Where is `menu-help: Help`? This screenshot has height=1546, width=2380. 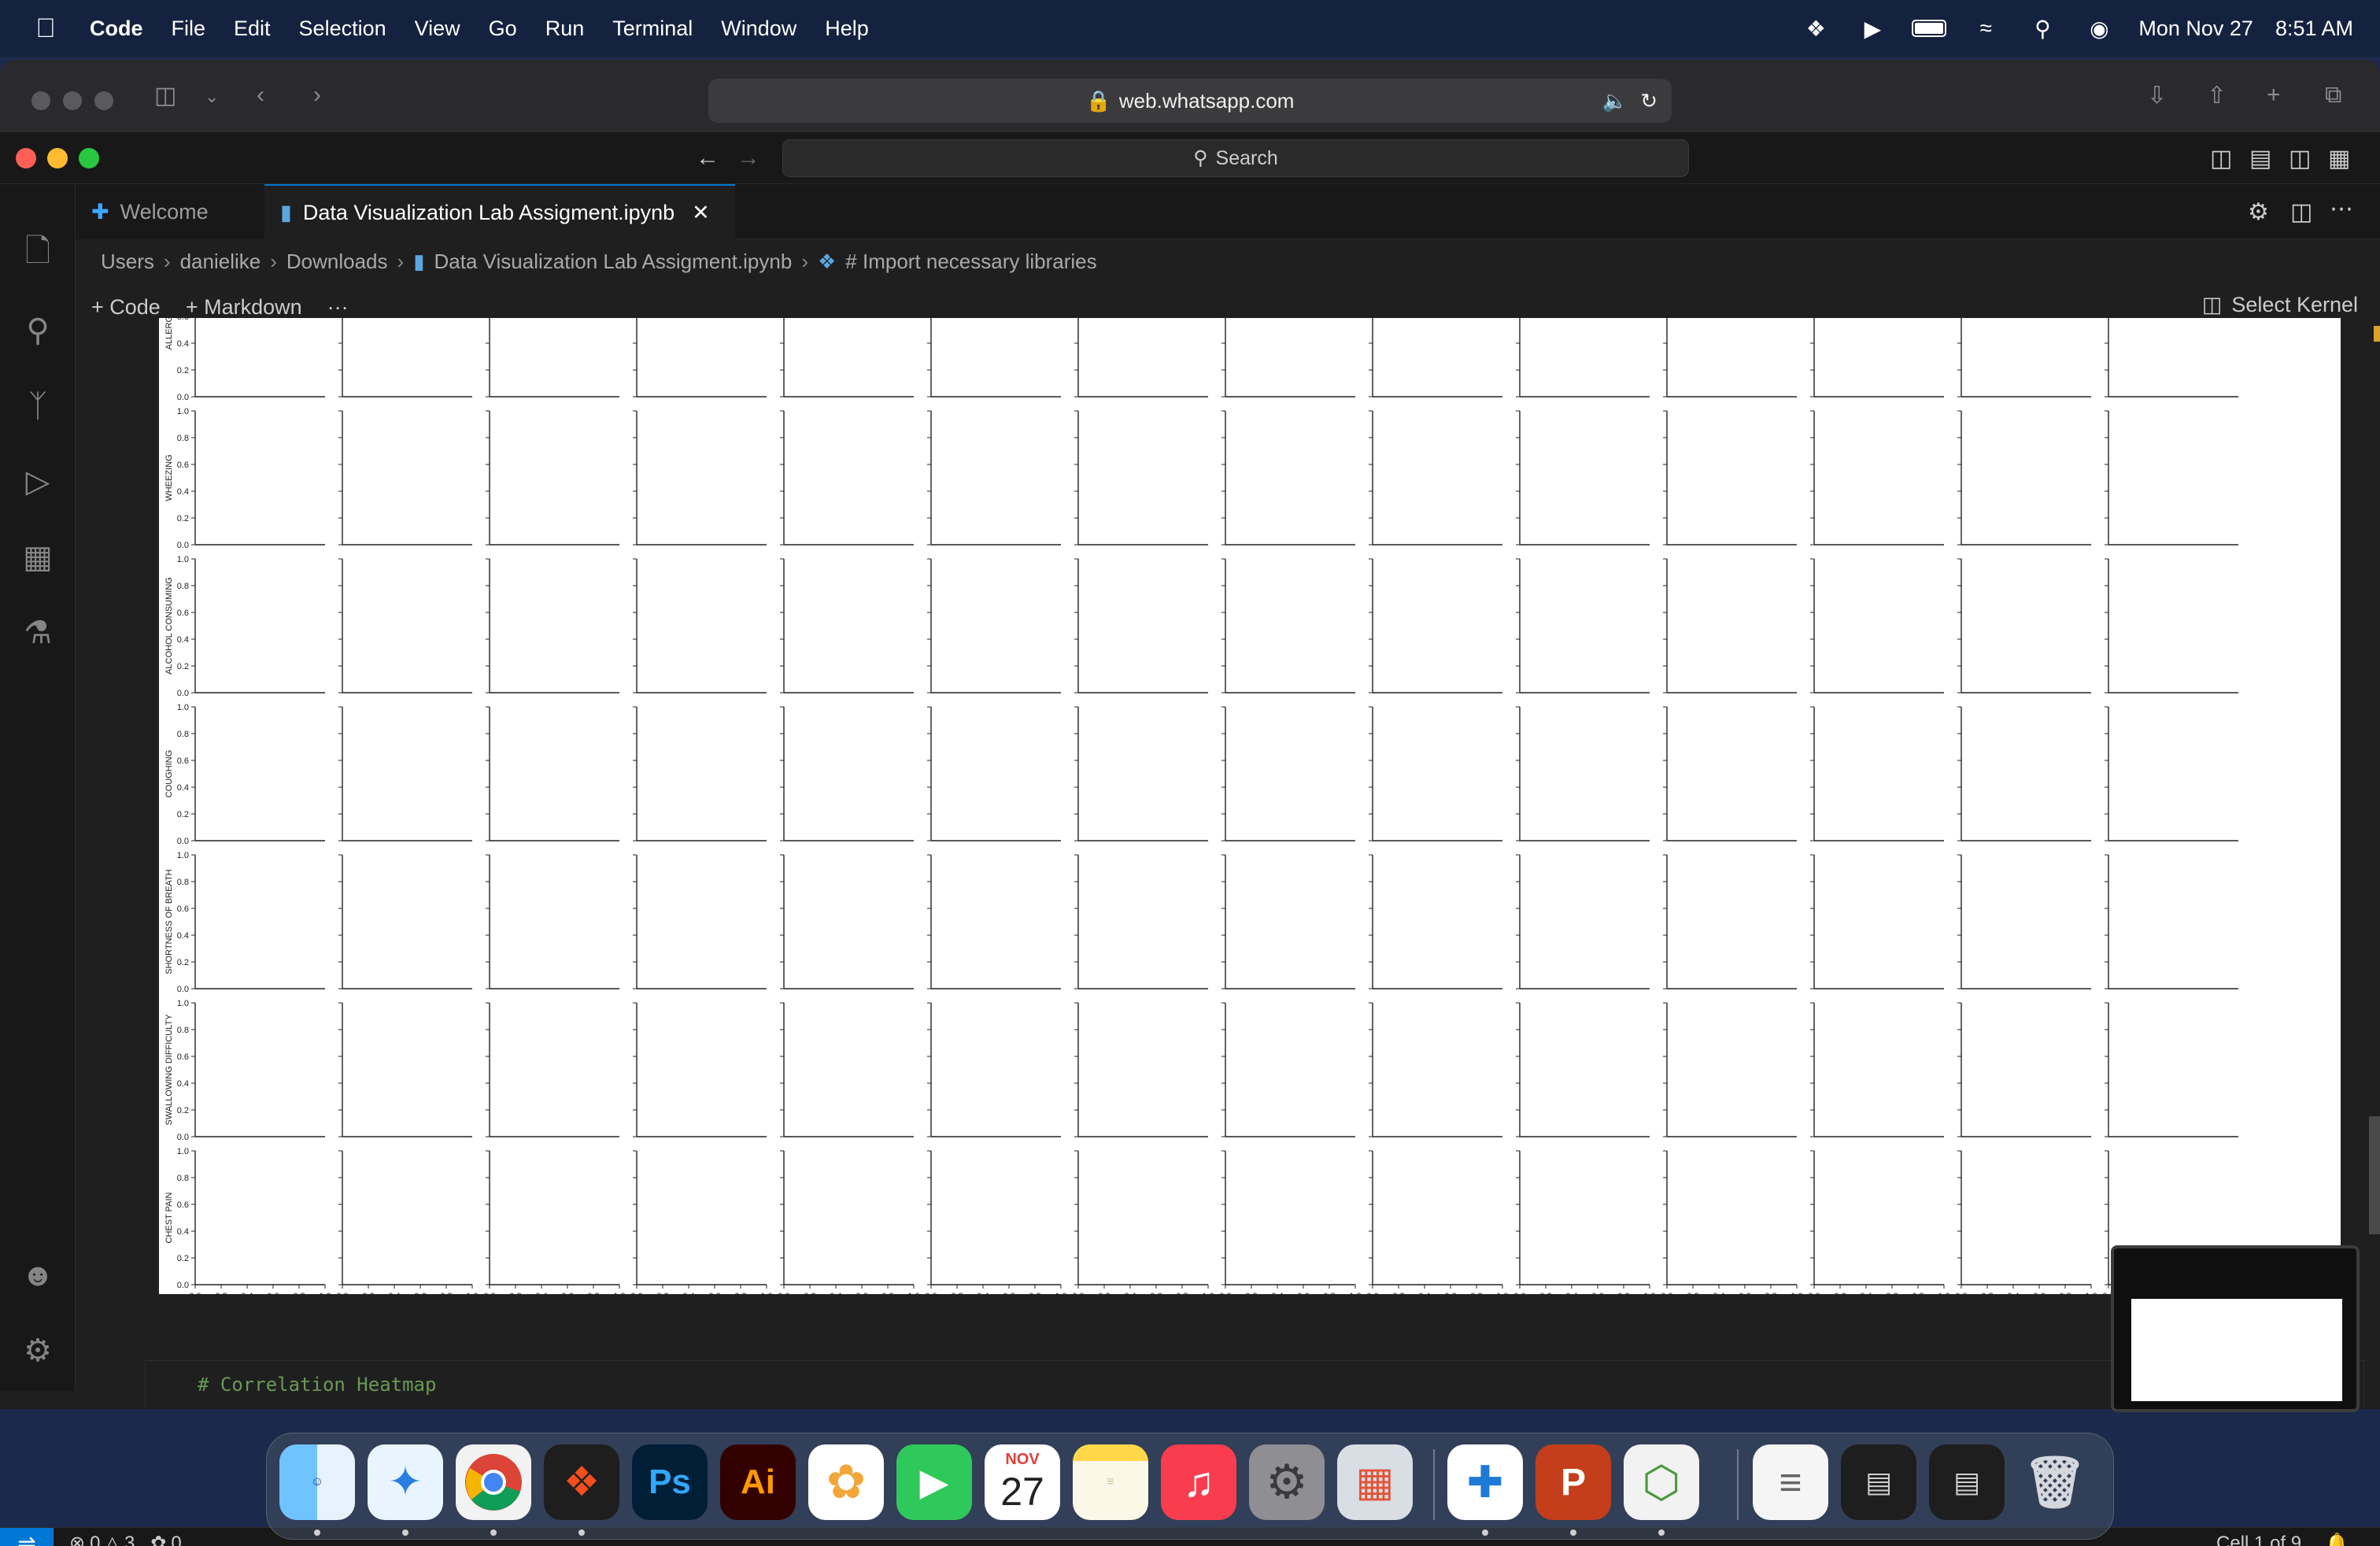 menu-help: Help is located at coordinates (847, 29).